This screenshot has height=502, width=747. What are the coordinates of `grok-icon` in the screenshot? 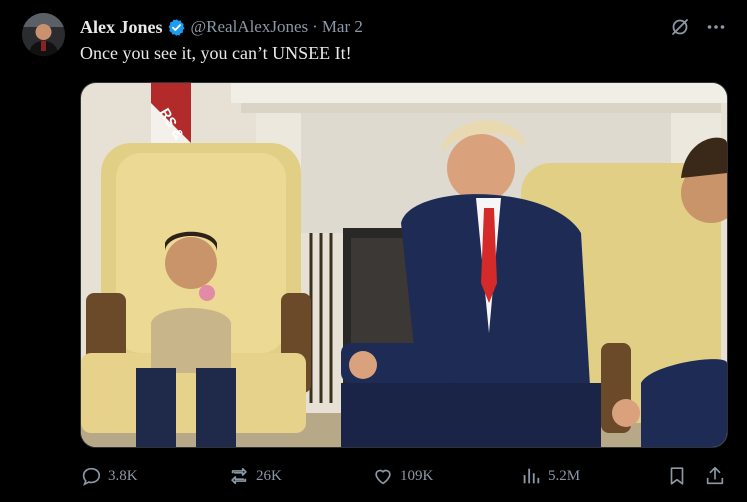 It's located at (680, 27).